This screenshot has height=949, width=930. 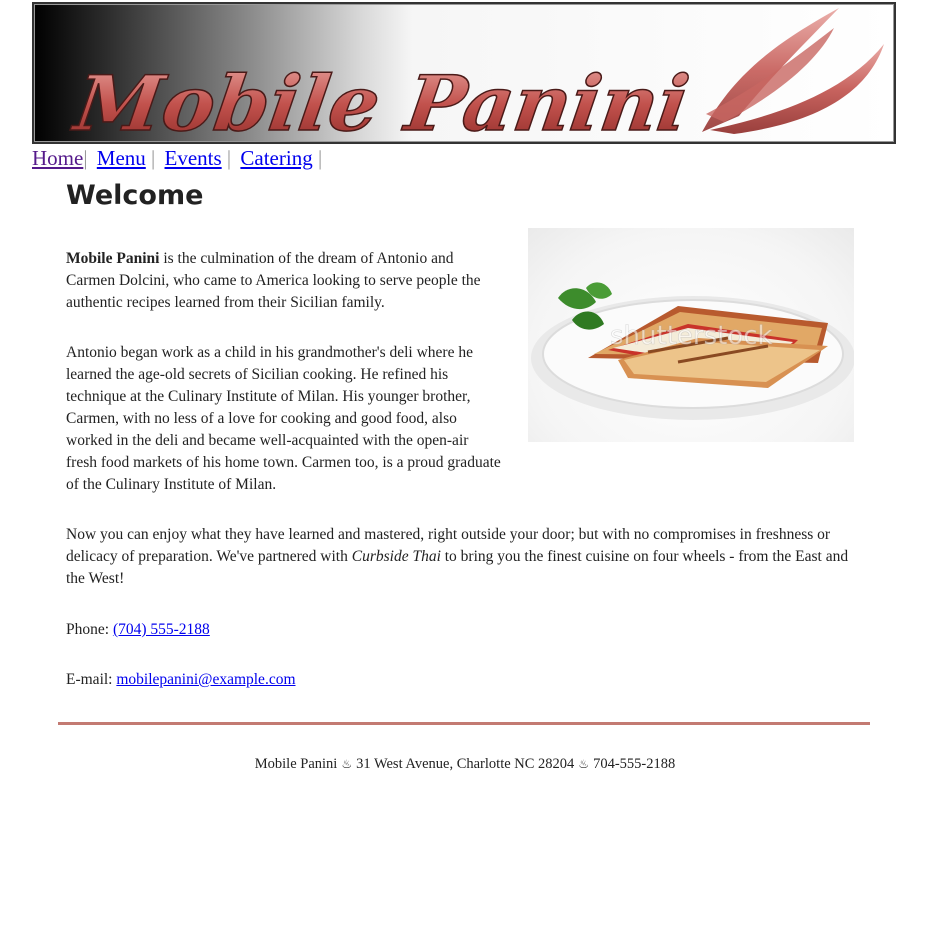 I want to click on phone-link: (704) 555-2188, so click(x=161, y=629).